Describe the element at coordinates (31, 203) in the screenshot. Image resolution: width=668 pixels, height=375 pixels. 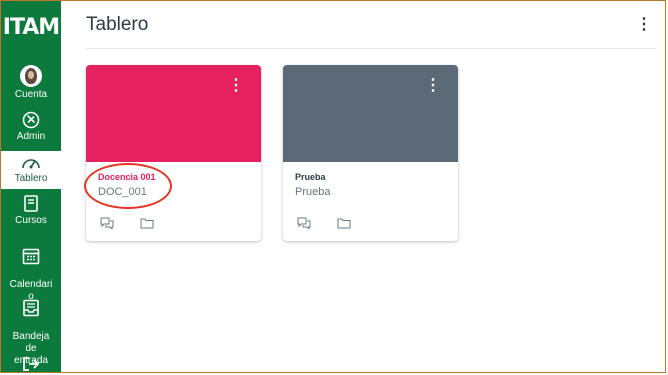
I see `book-icon` at that location.